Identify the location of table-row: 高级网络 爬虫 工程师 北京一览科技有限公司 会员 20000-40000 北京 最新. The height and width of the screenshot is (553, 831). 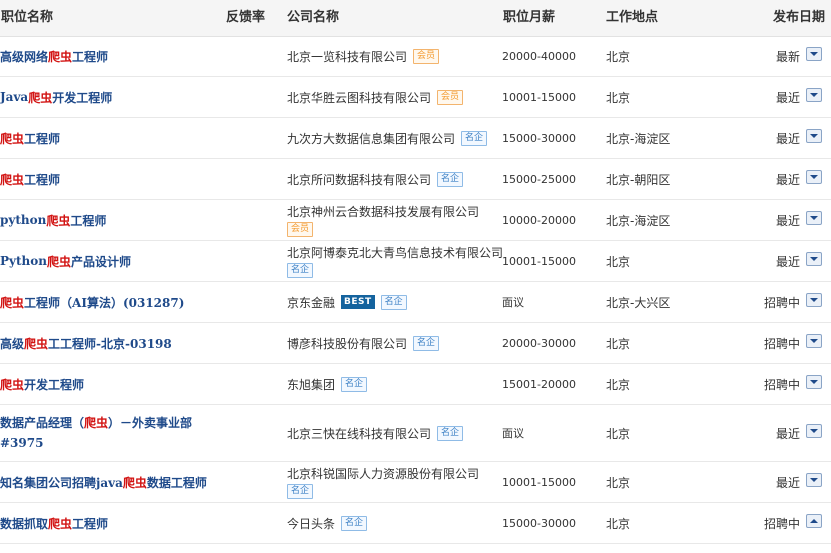
(415, 56).